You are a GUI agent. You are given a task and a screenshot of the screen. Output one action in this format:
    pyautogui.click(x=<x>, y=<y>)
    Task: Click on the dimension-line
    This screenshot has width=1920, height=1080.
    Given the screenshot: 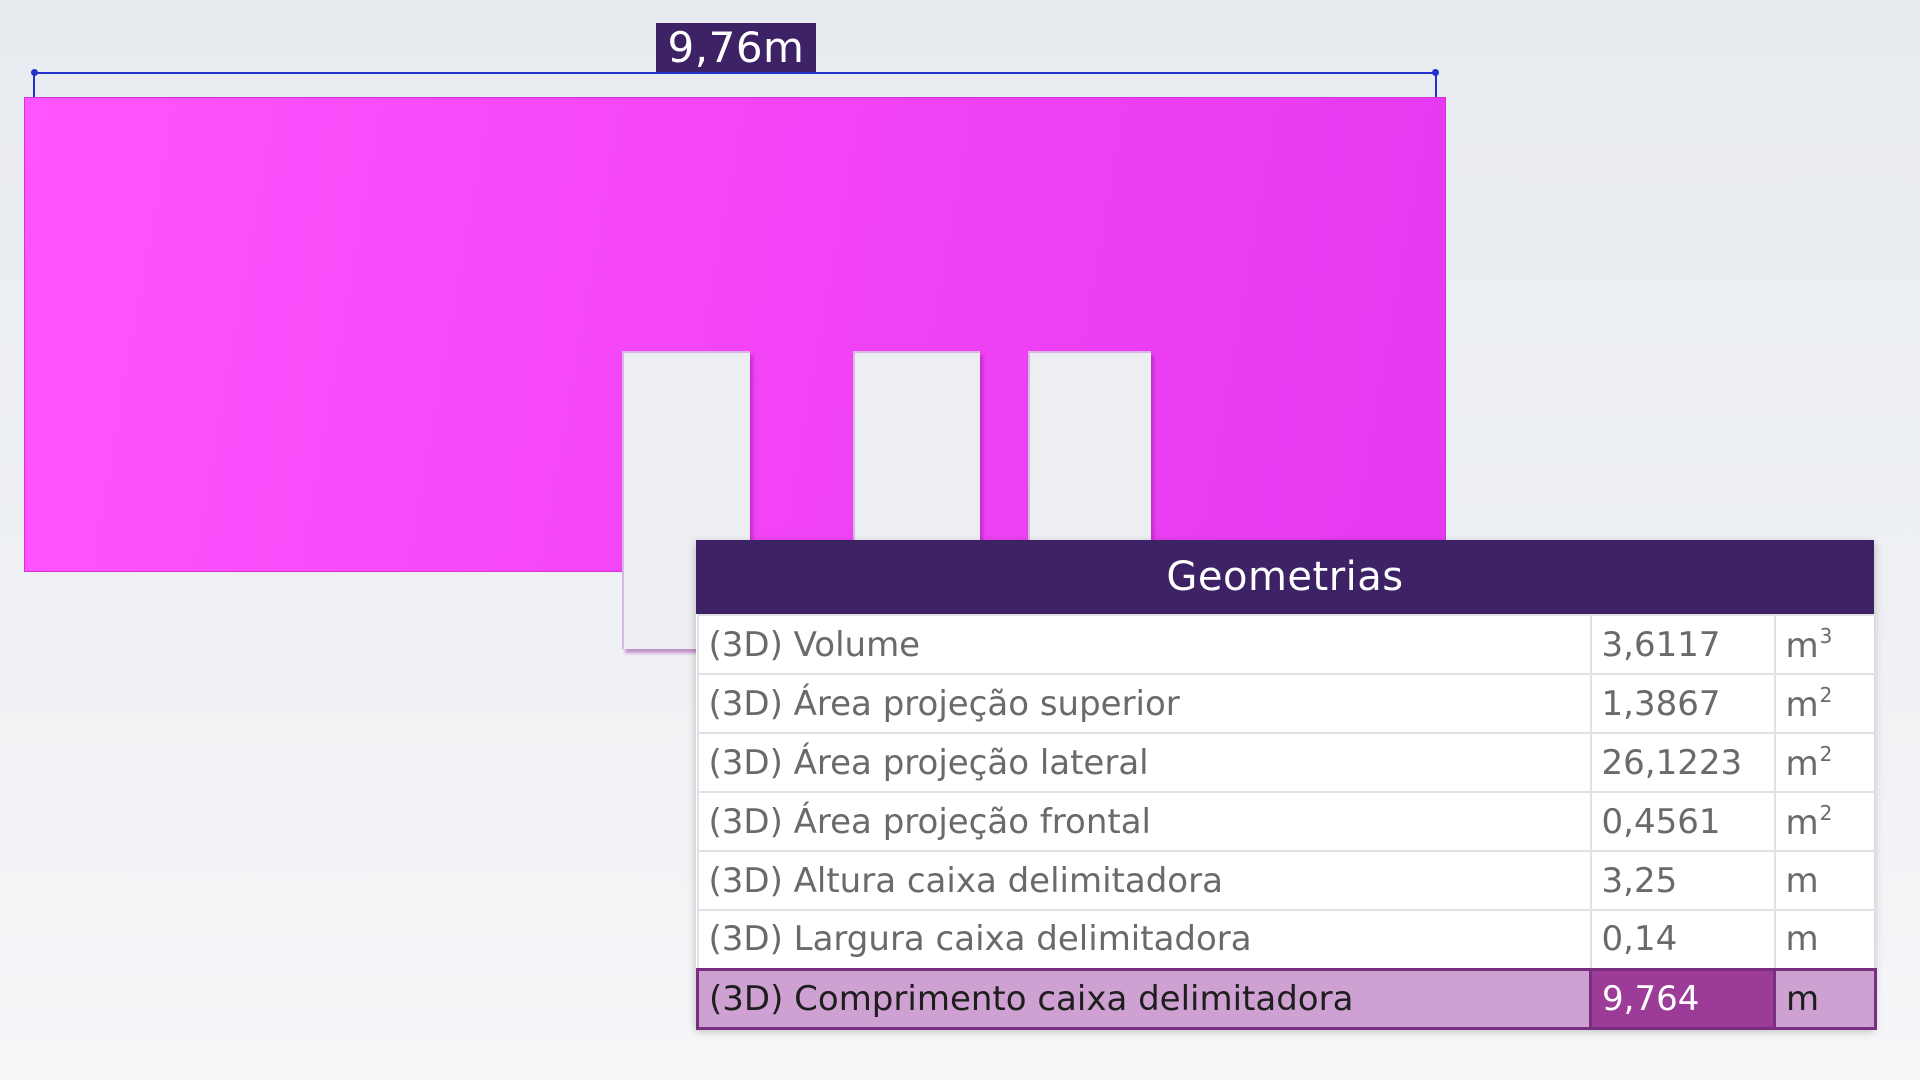 What is the action you would take?
    pyautogui.click(x=735, y=73)
    